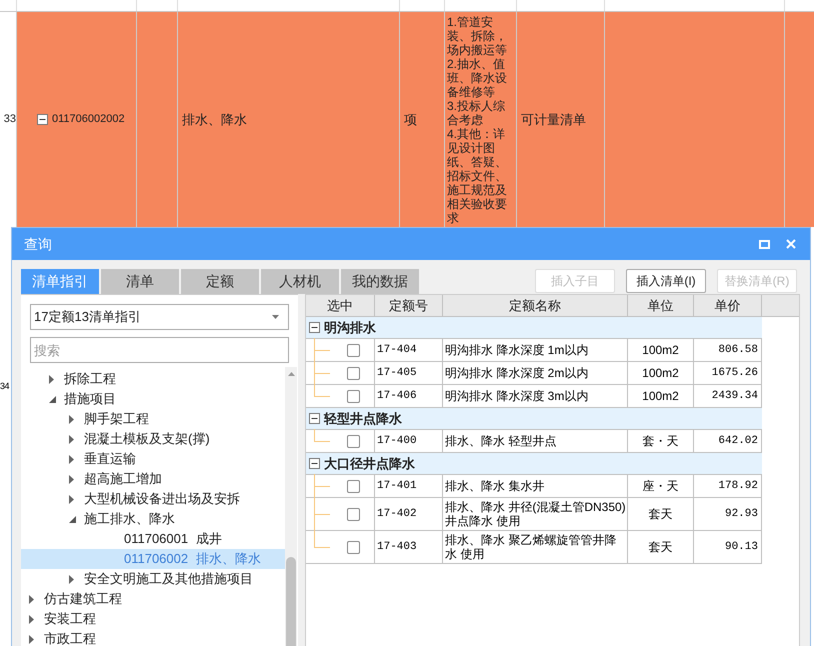  I want to click on tab: 定额, so click(220, 281).